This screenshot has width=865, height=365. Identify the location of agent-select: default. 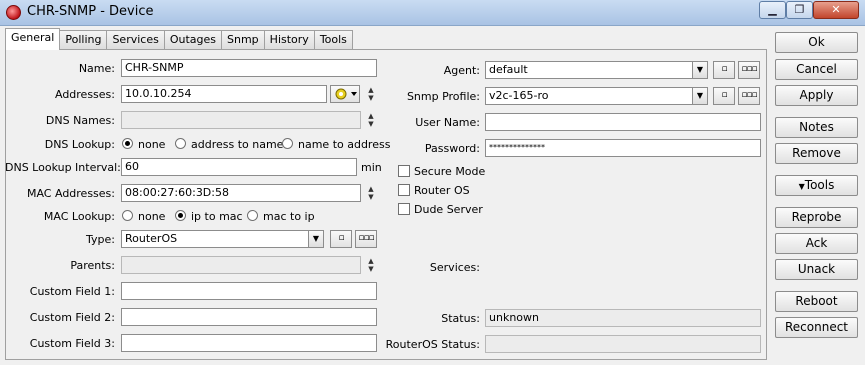
(589, 70).